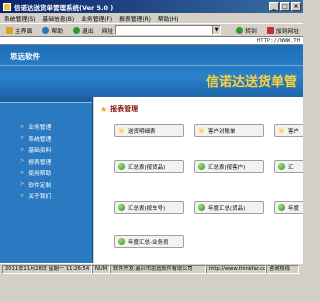 The image size is (320, 302). Describe the element at coordinates (56, 185) in the screenshot. I see `sidebar-item-custom: > 软件定制` at that location.